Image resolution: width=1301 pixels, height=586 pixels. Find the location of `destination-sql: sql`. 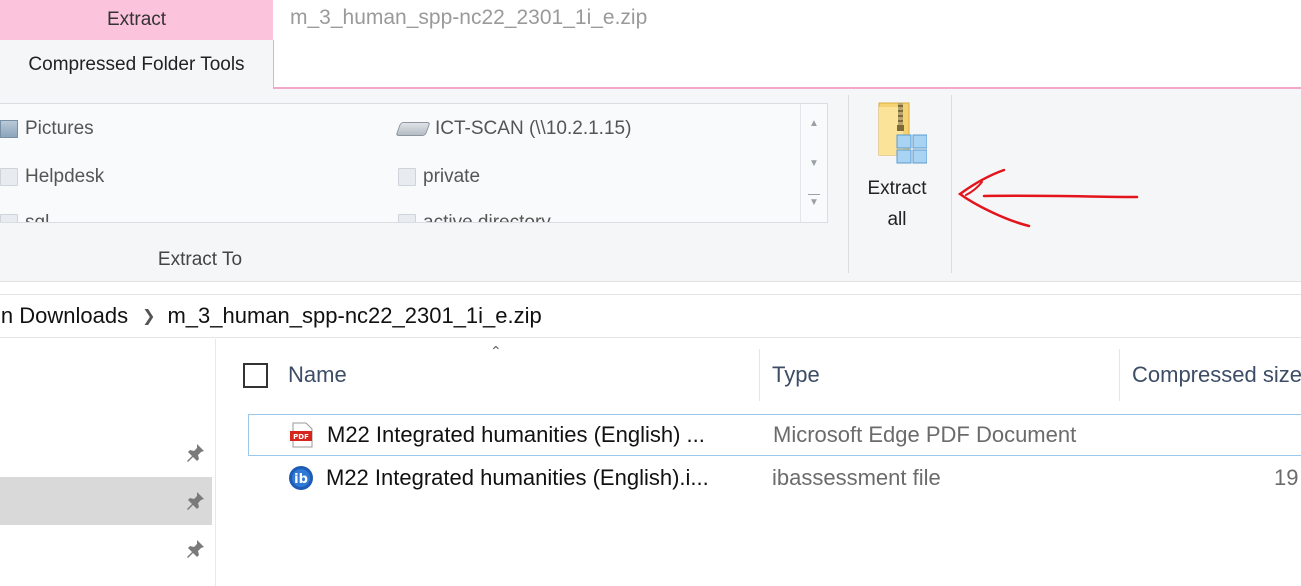

destination-sql: sql is located at coordinates (25, 215).